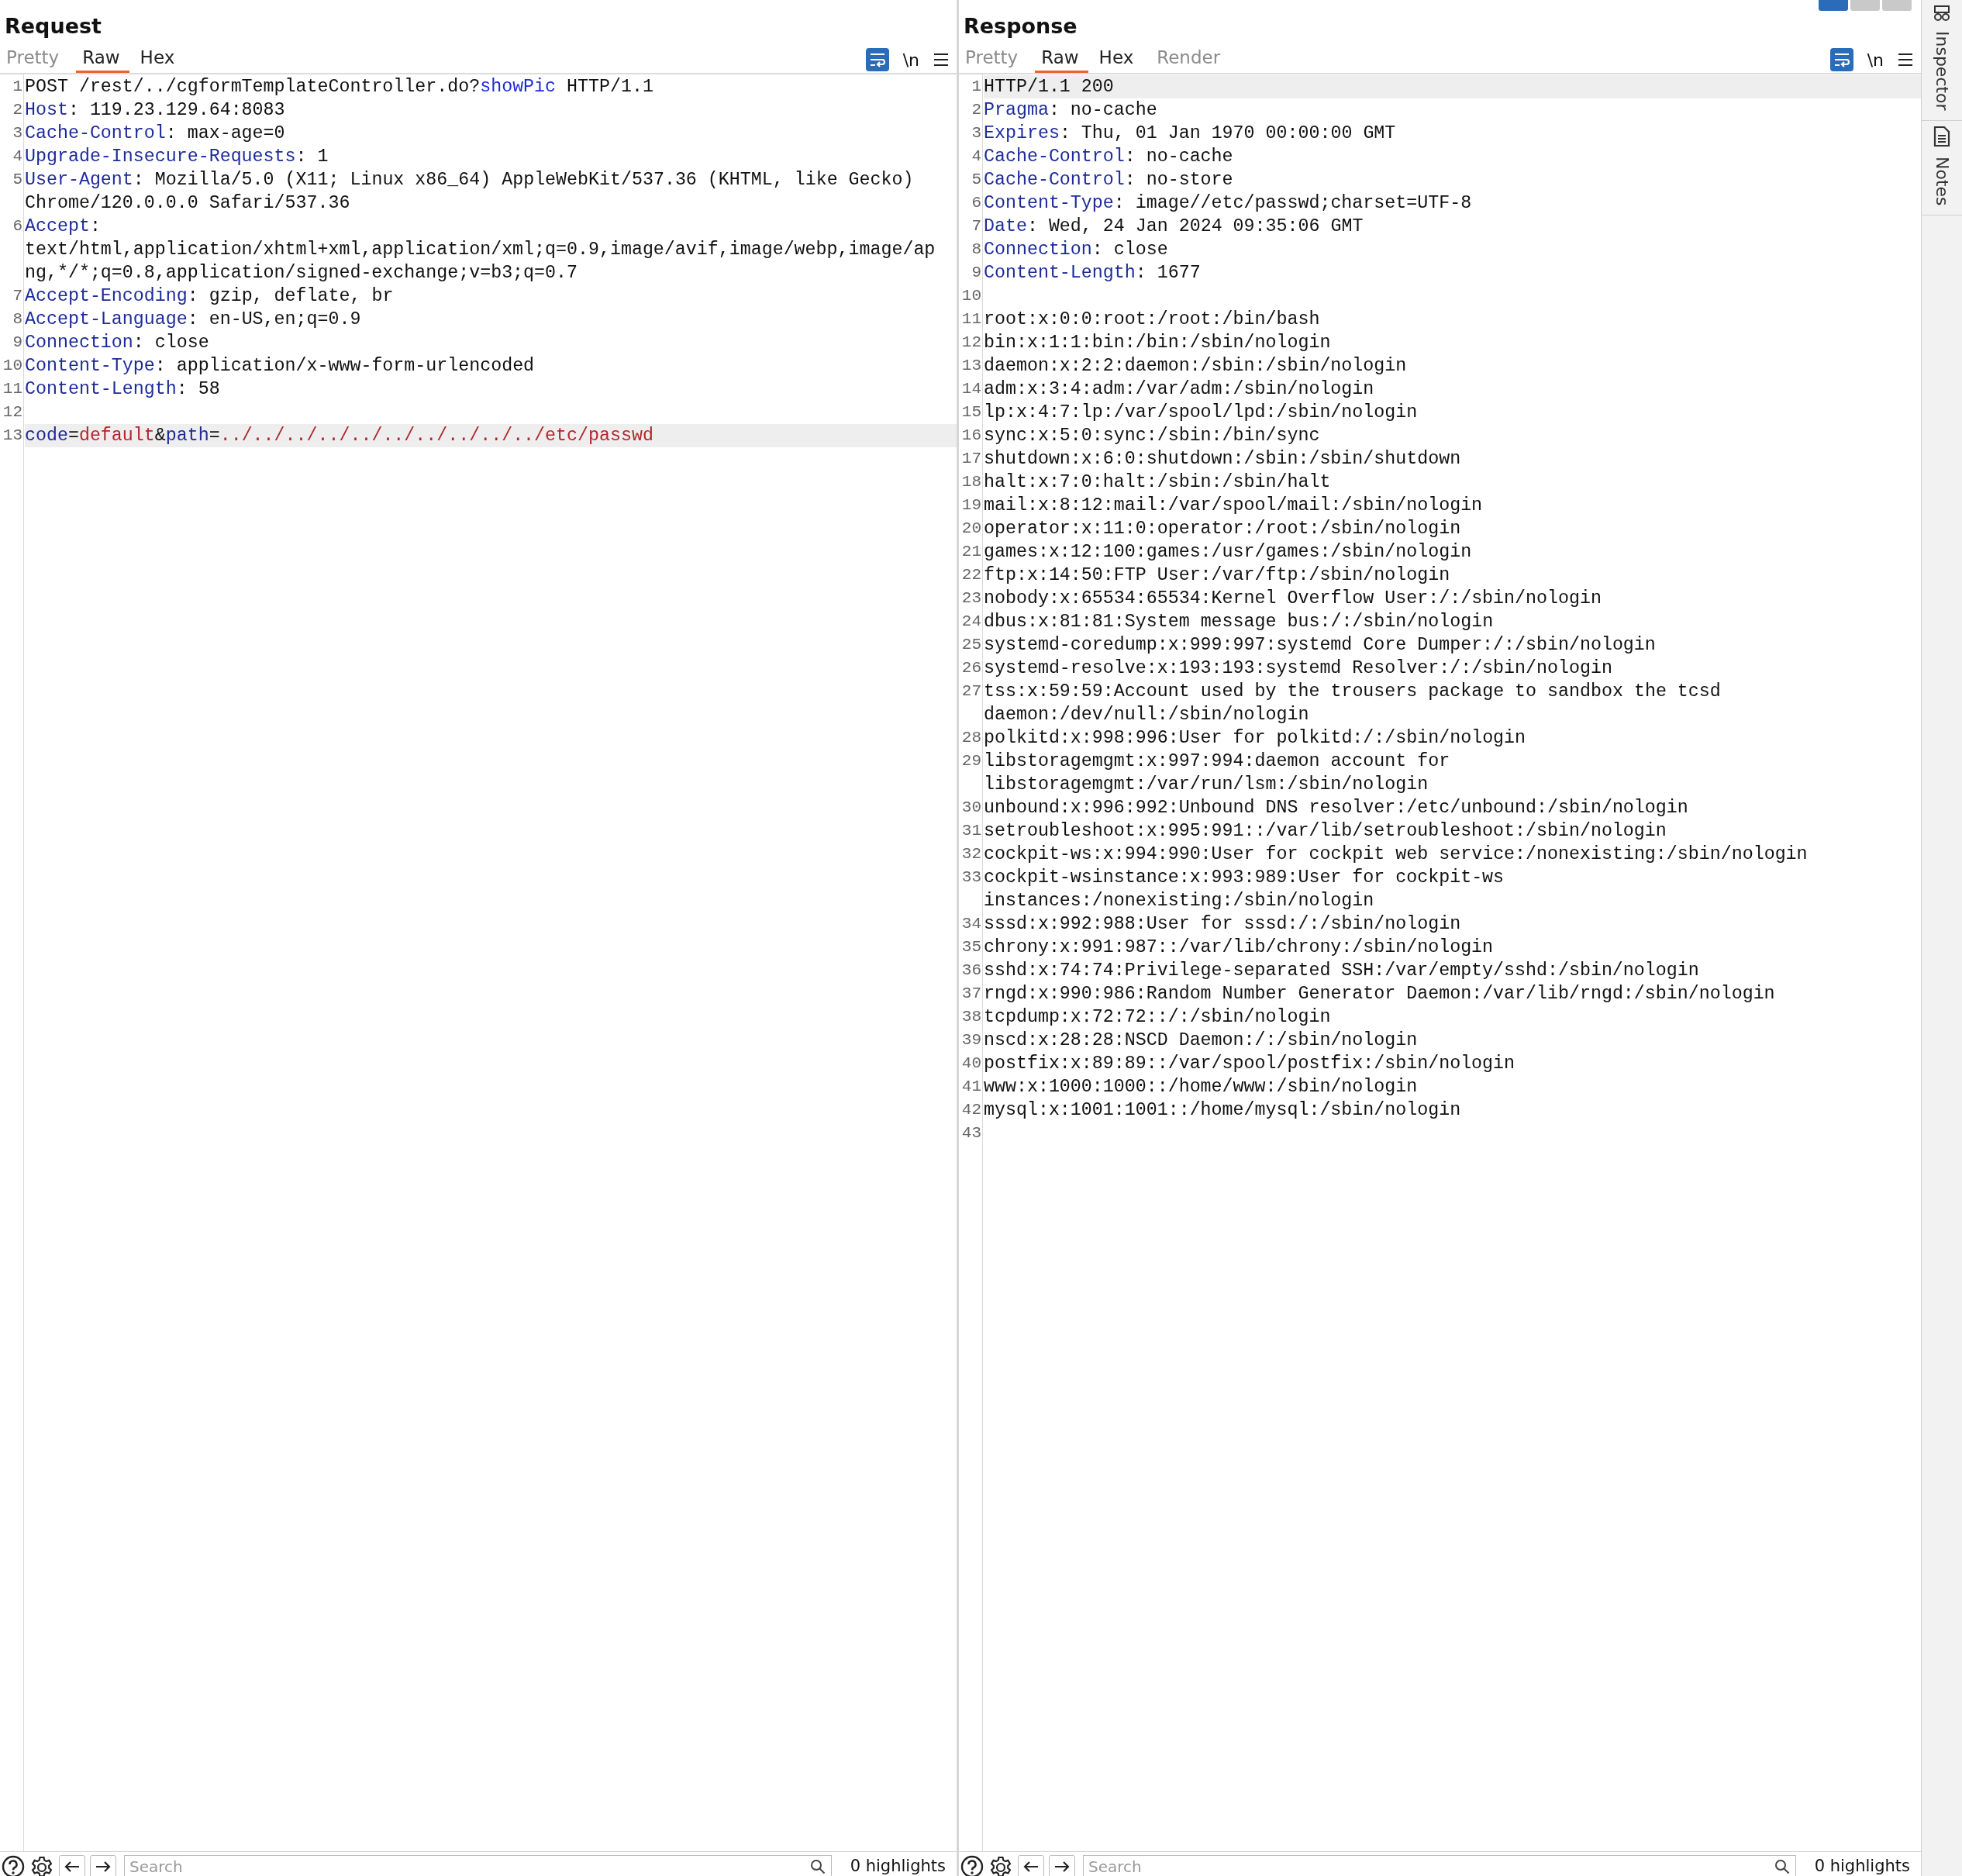 This screenshot has width=1962, height=1876. I want to click on code-line: systemd-coredump:x:999:997:systemd Core Dumper:/:/sbin/nologin, so click(1320, 645).